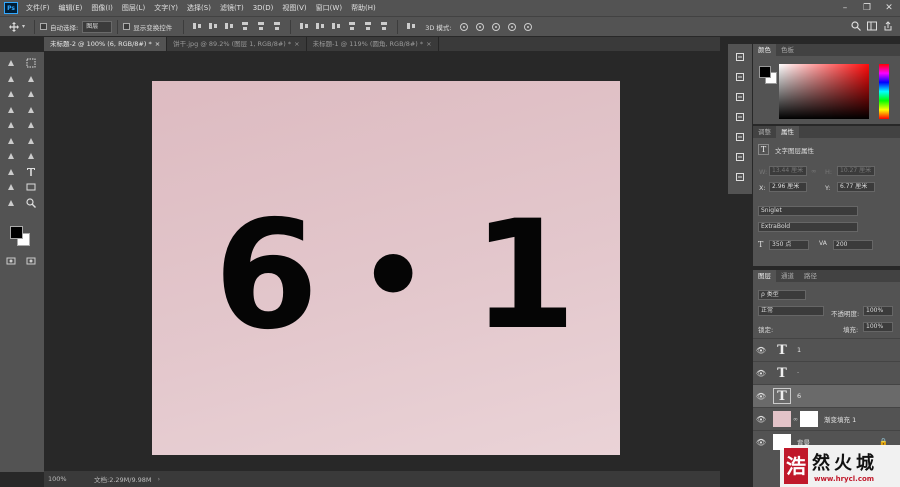 This screenshot has width=900, height=487. I want to click on info-icon, so click(740, 97).